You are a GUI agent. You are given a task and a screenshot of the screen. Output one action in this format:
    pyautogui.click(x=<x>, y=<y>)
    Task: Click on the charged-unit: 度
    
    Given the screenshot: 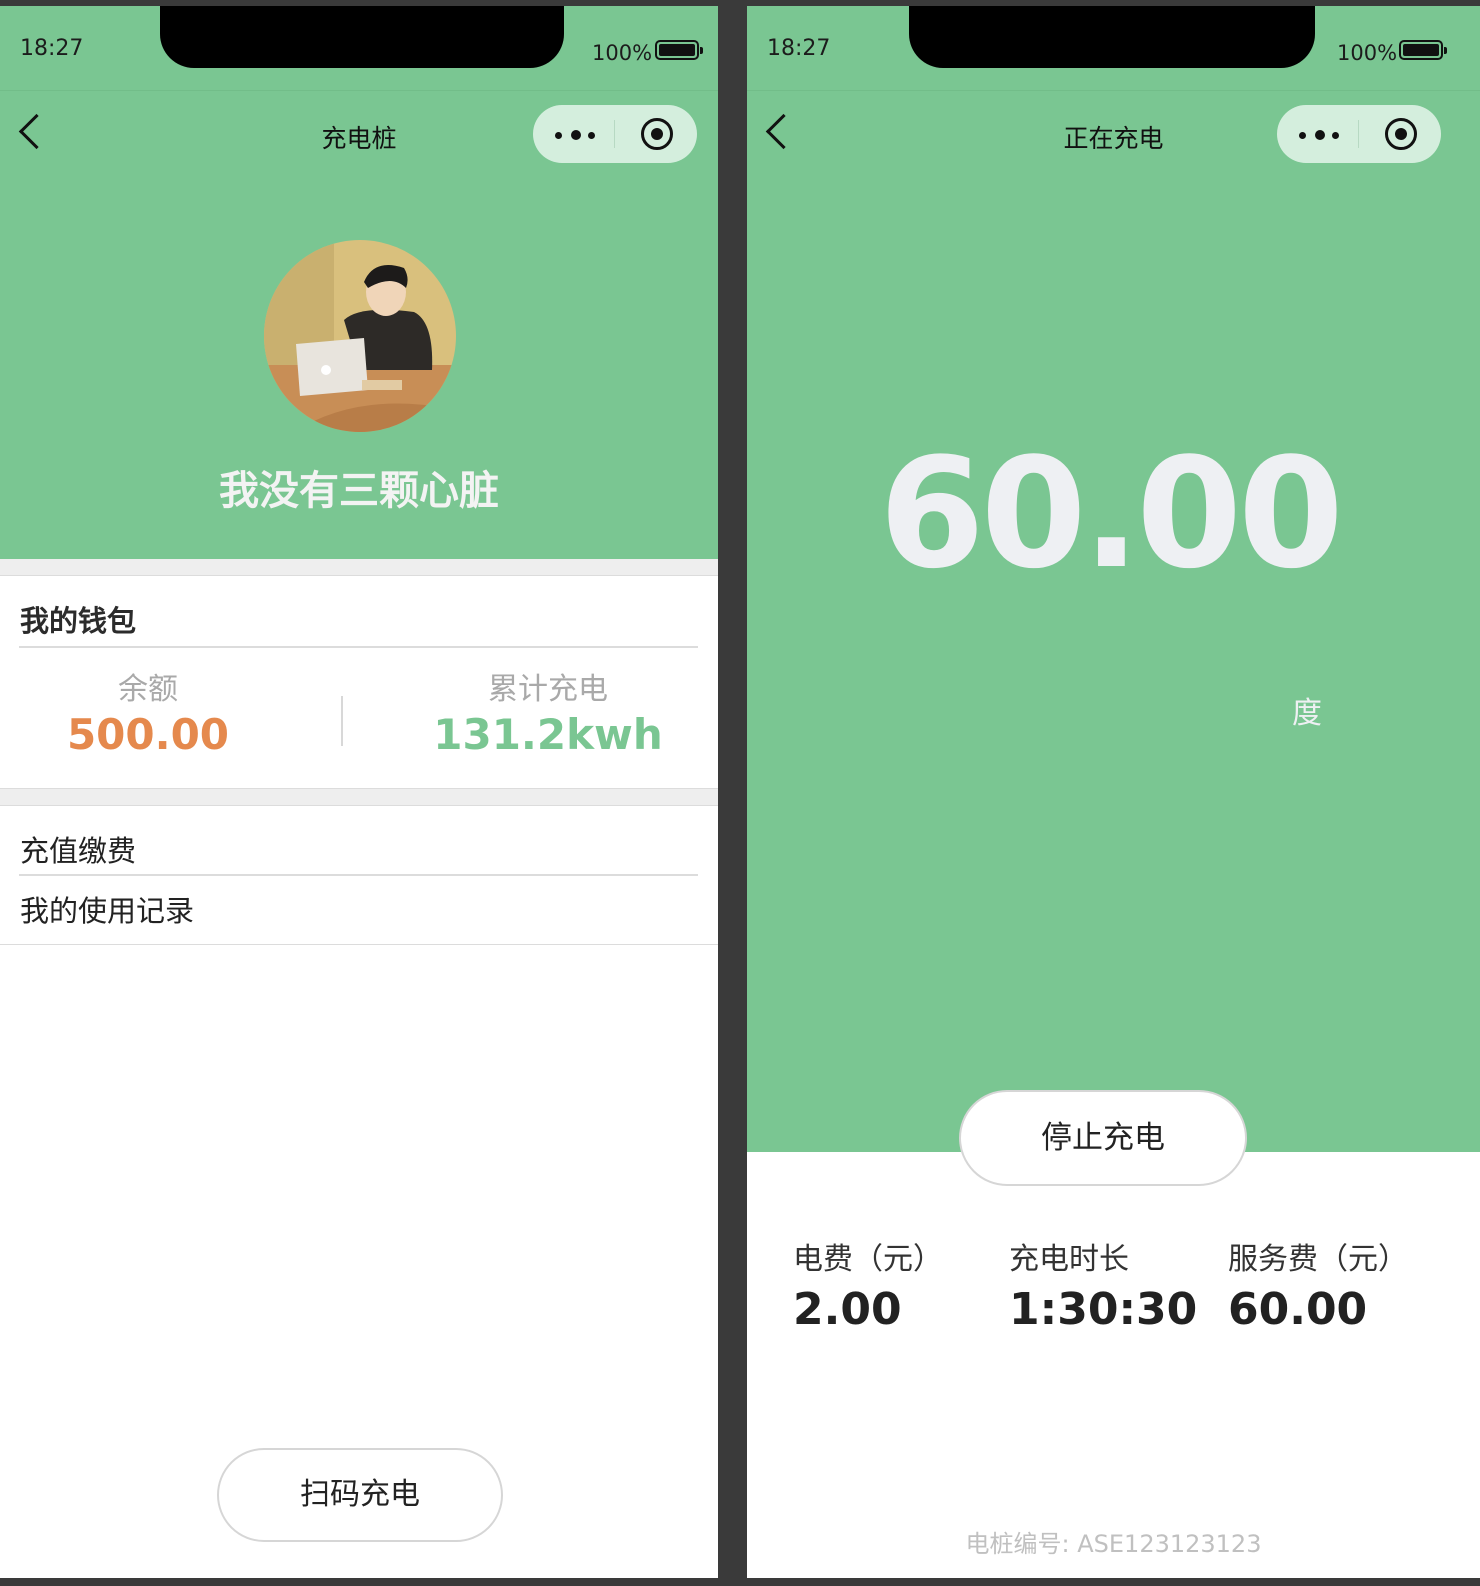 What is the action you would take?
    pyautogui.click(x=1307, y=713)
    